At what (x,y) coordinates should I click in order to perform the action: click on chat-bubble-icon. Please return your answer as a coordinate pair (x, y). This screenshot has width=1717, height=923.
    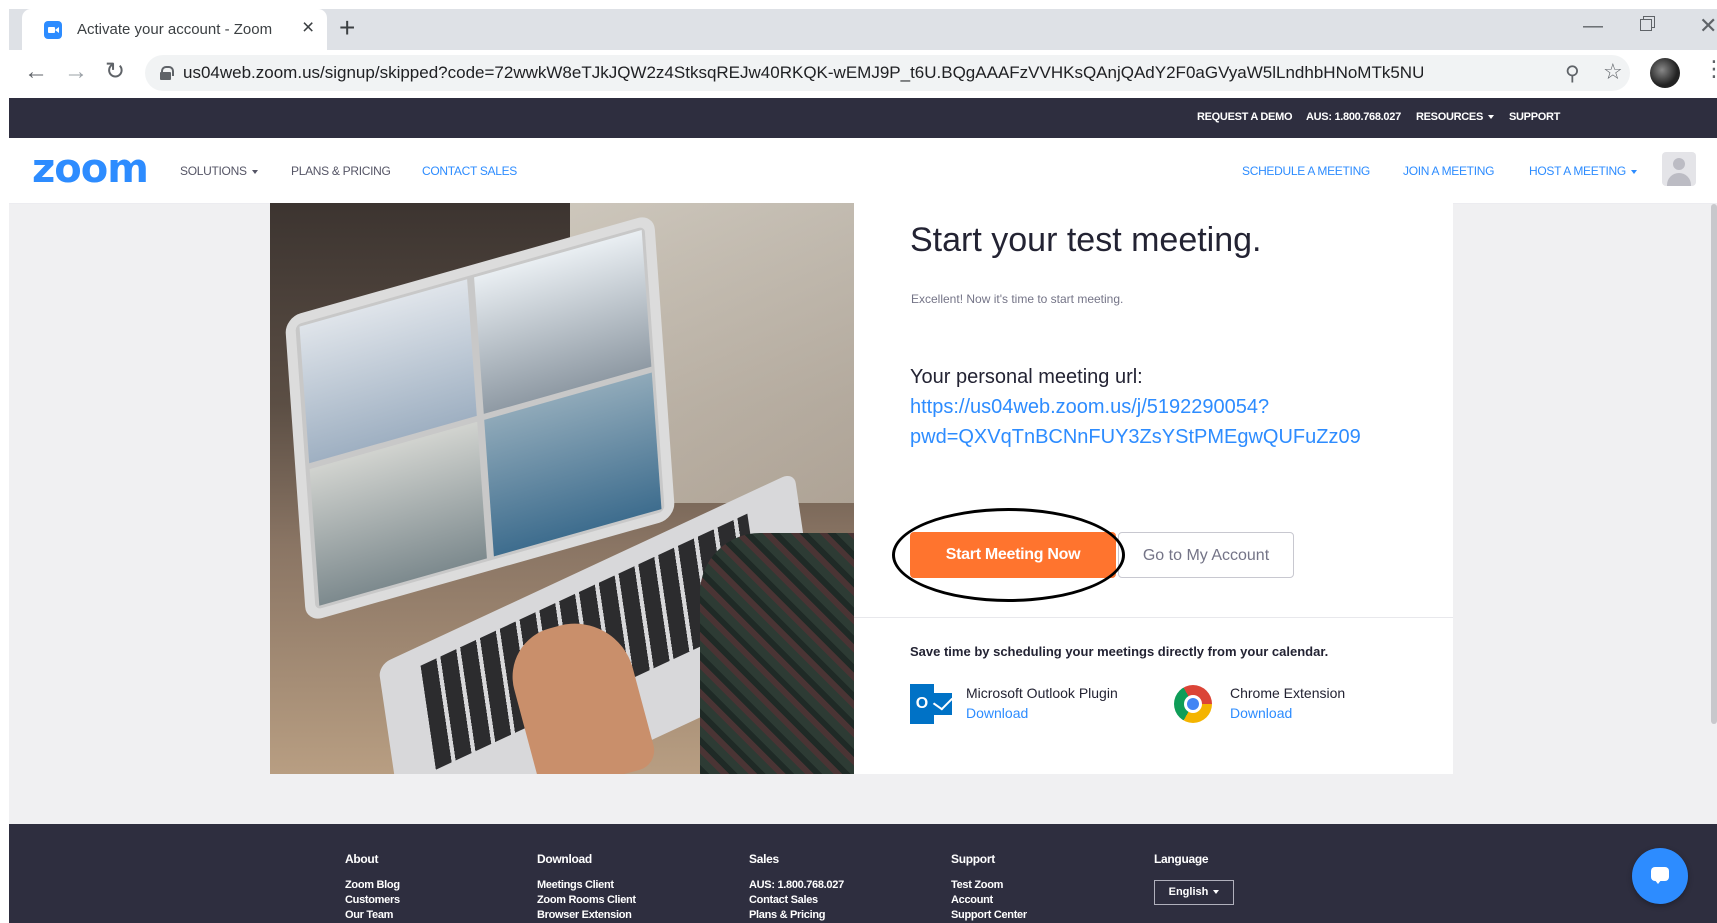
    Looking at the image, I should click on (1660, 876).